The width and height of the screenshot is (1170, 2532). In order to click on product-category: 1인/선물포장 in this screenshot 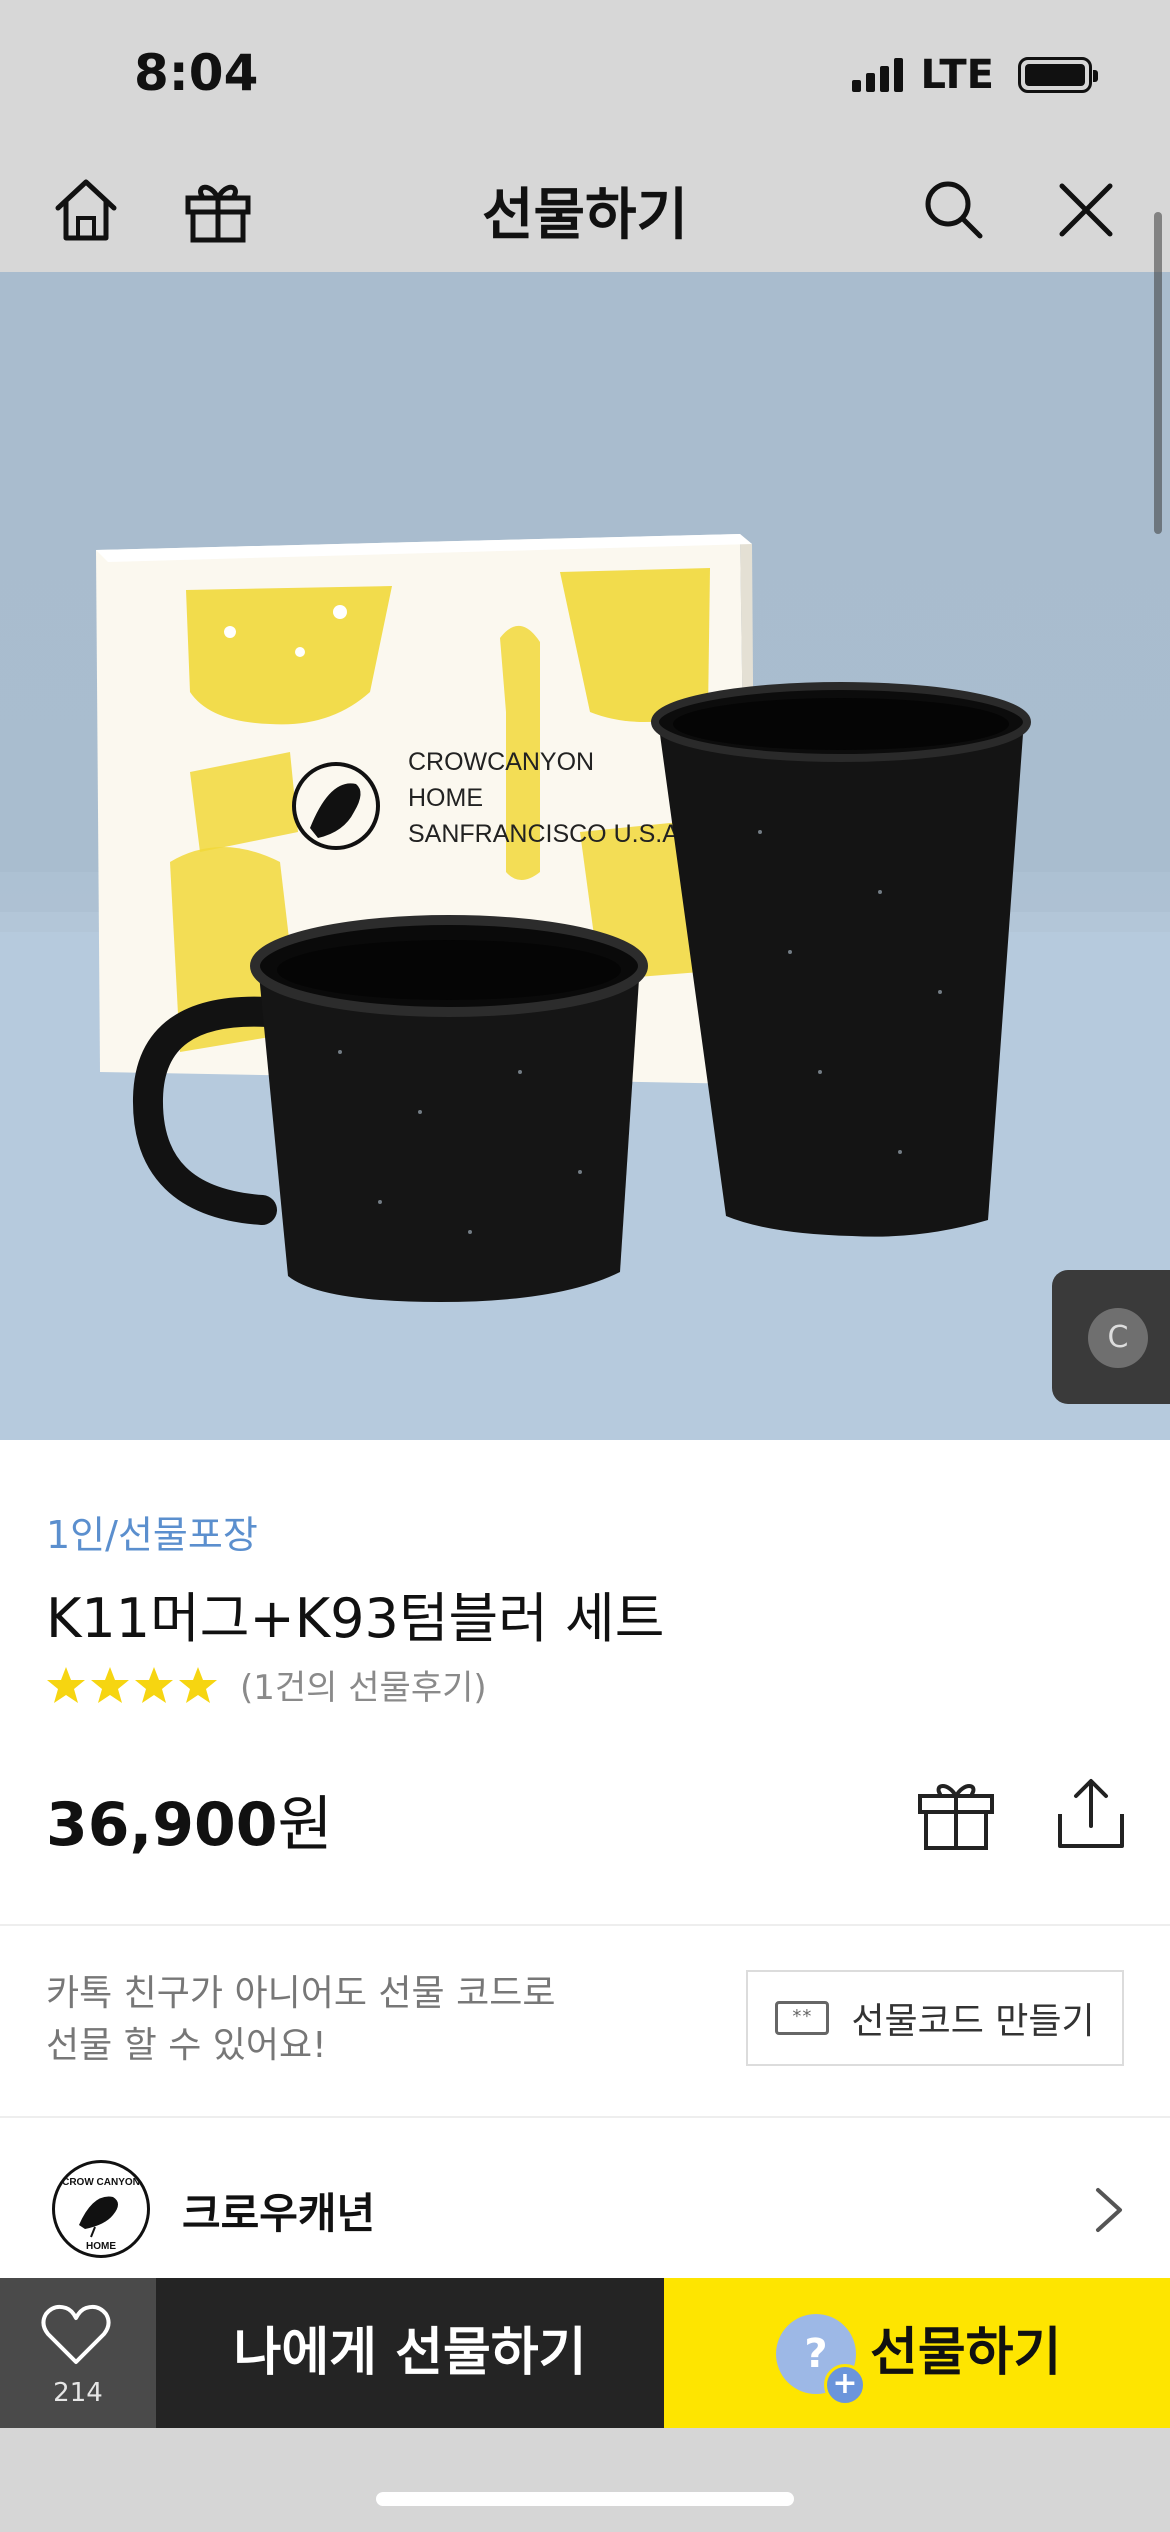, I will do `click(152, 1531)`.